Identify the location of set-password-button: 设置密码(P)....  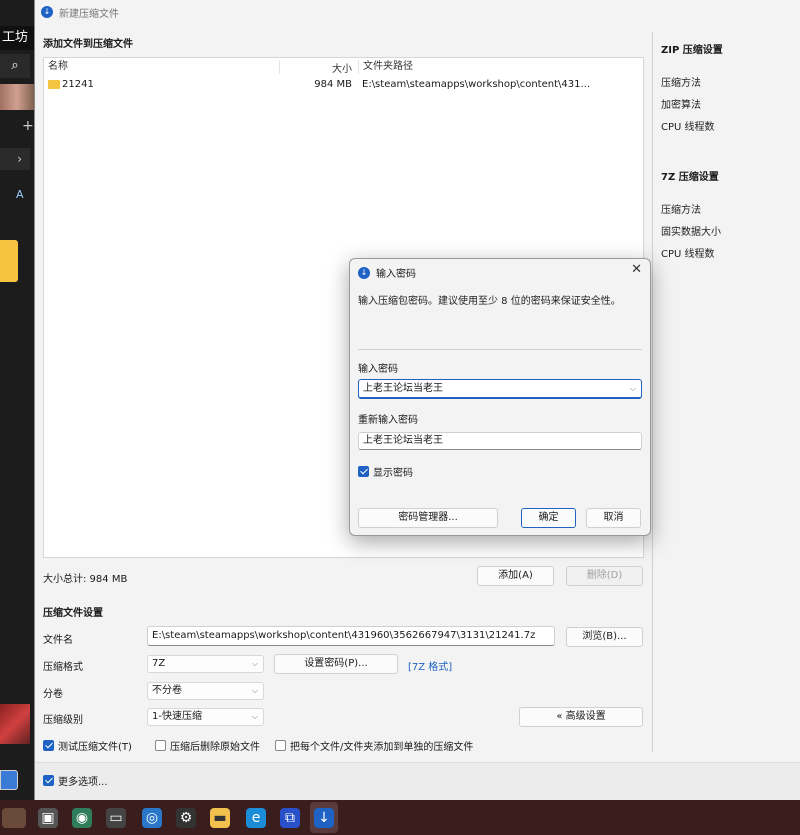
(336, 664).